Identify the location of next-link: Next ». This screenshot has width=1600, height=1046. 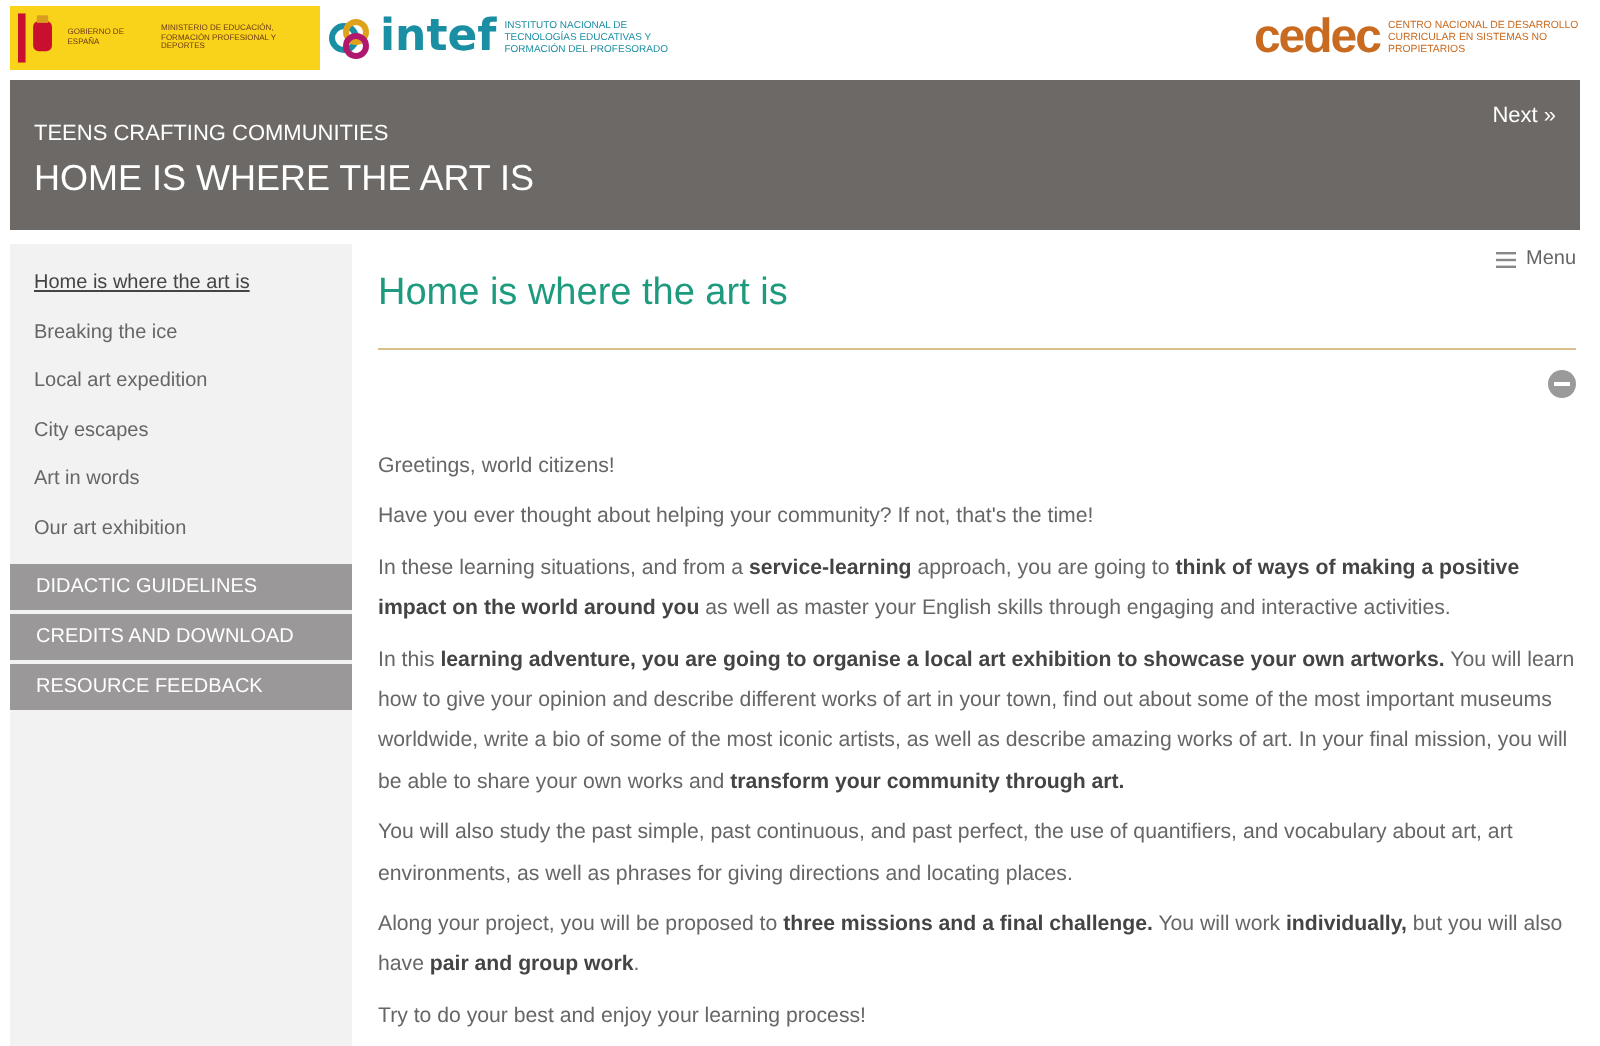
(1524, 116).